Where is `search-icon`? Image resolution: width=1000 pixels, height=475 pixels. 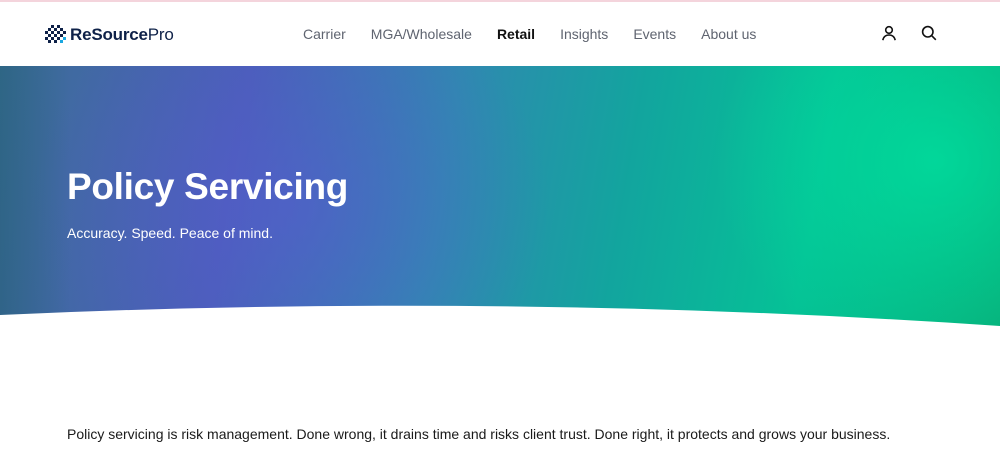 search-icon is located at coordinates (929, 33).